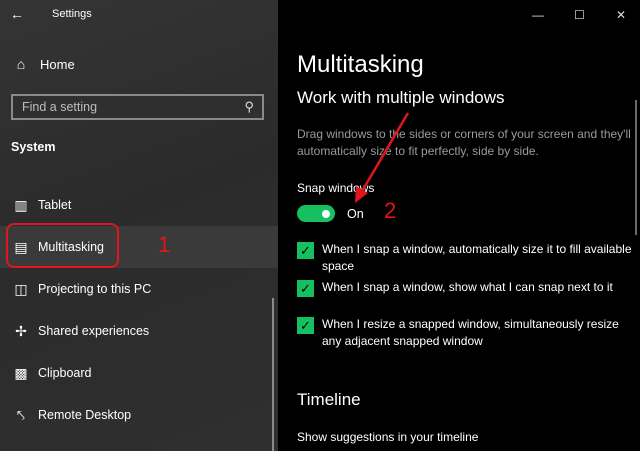 This screenshot has height=451, width=640. I want to click on content-scrollbar, so click(636, 167).